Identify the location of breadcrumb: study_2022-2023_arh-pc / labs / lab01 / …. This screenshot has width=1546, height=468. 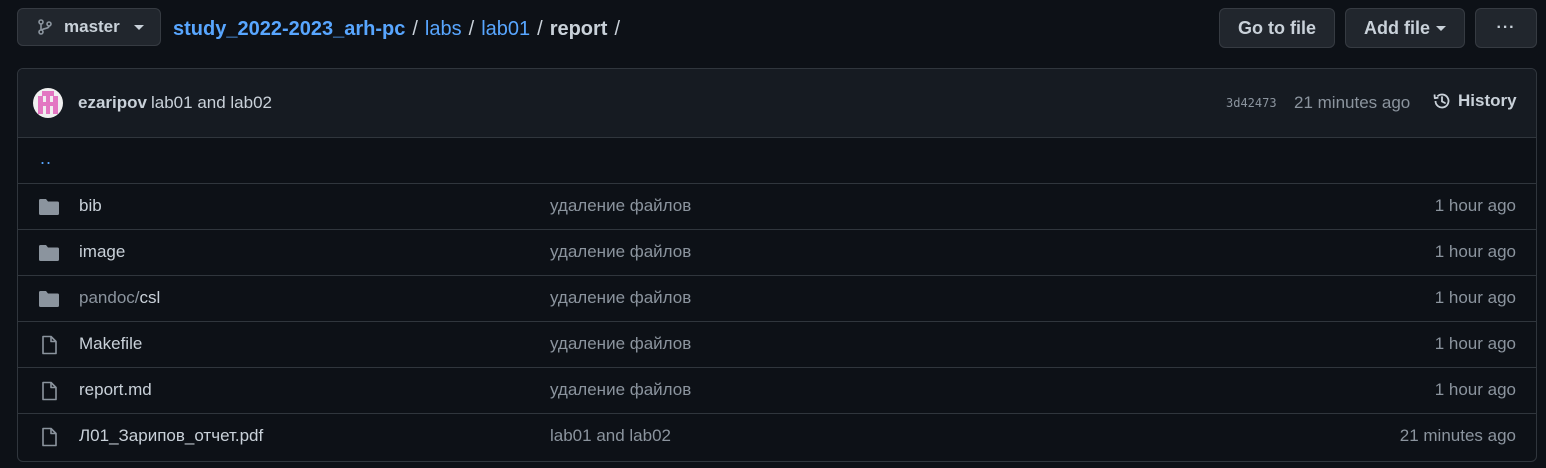
(400, 29).